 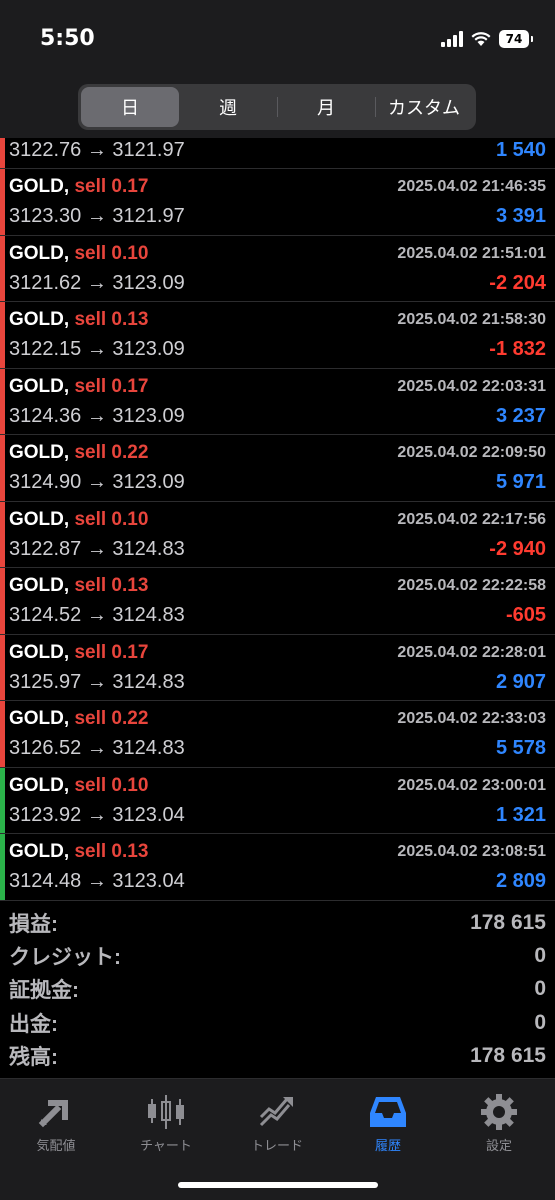 What do you see at coordinates (471, 253) in the screenshot?
I see `trade-time: 2025.04.02 21:51:01` at bounding box center [471, 253].